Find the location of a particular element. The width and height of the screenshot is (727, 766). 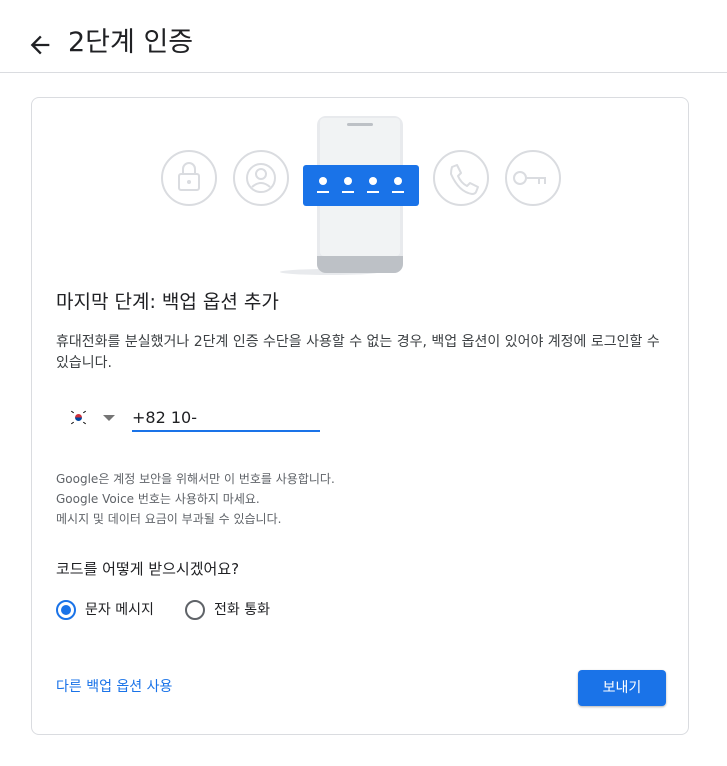

phone-number-input is located at coordinates (226, 418).